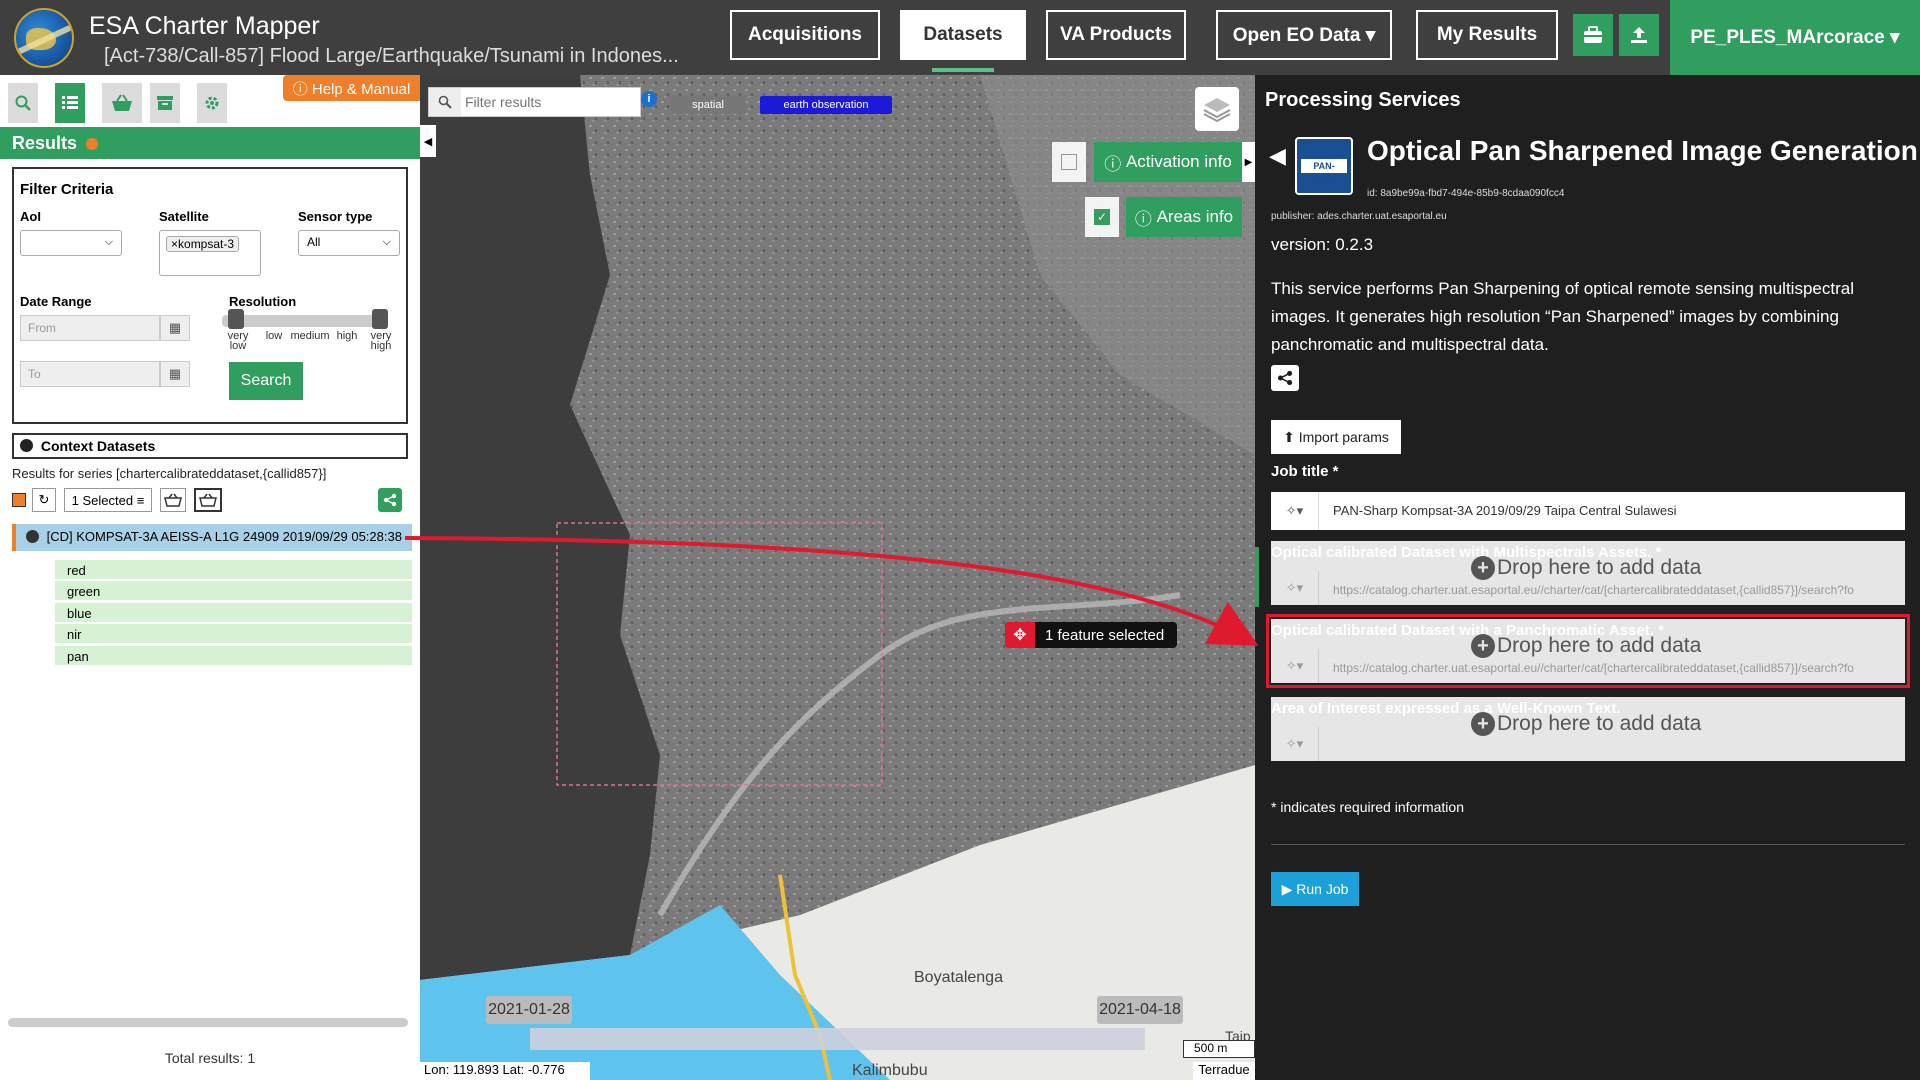  I want to click on select-all-checkbox, so click(19, 500).